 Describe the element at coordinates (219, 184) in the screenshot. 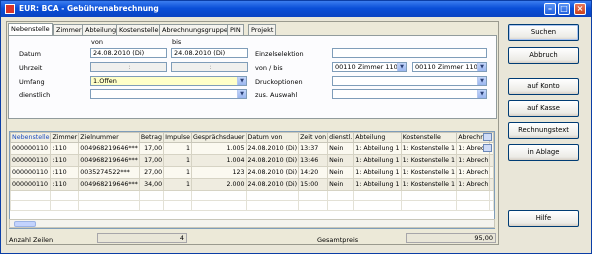

I see `table-cell: 2.000` at that location.